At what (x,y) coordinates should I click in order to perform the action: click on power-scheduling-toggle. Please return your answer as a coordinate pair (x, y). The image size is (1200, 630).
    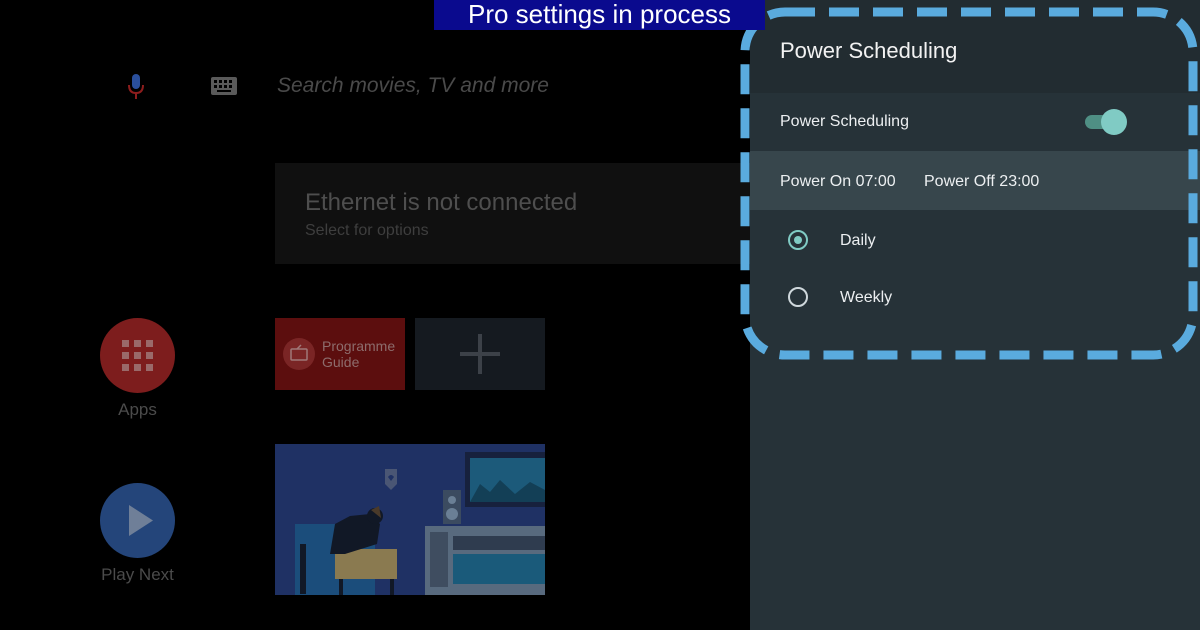
    Looking at the image, I should click on (1106, 122).